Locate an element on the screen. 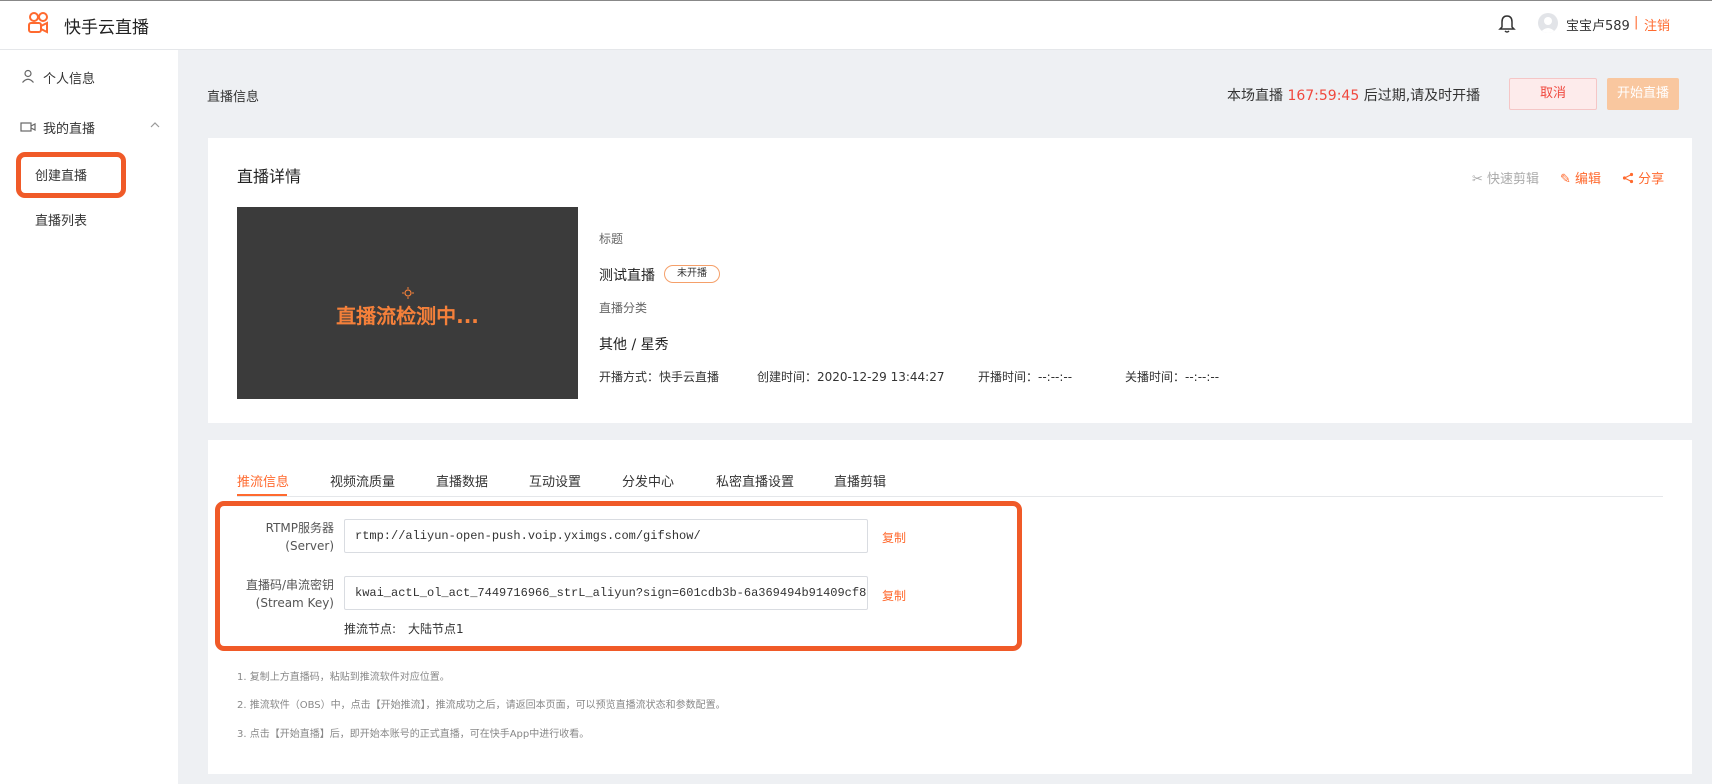  kuaishou-logo-icon is located at coordinates (38, 23).